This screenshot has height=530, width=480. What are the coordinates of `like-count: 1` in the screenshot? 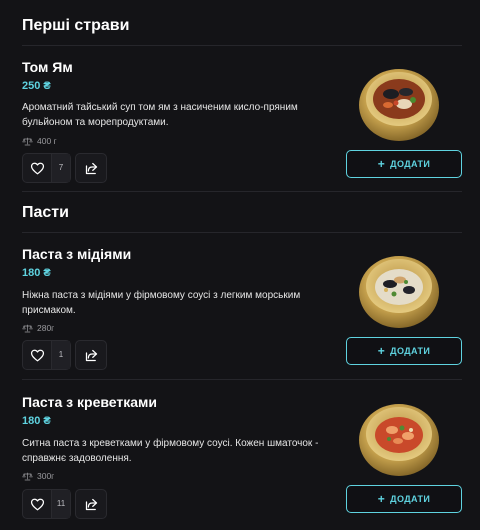 It's located at (60, 355).